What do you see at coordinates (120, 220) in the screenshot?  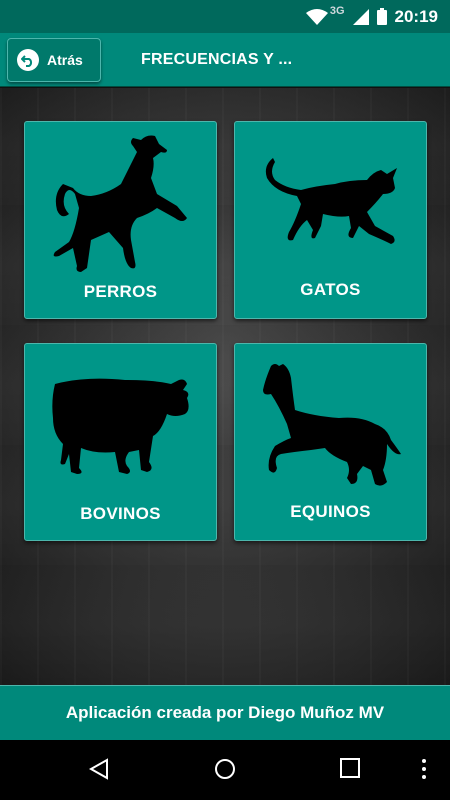 I see `tile-perros: PERROS` at bounding box center [120, 220].